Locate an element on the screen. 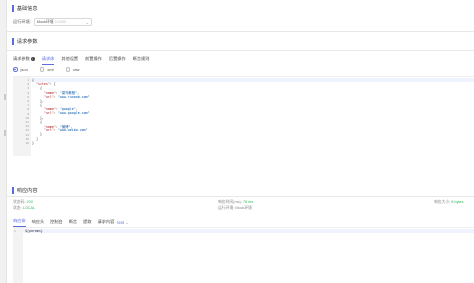 The height and width of the screenshot is (283, 474). basic-info-title: 基础信息 is located at coordinates (27, 9).